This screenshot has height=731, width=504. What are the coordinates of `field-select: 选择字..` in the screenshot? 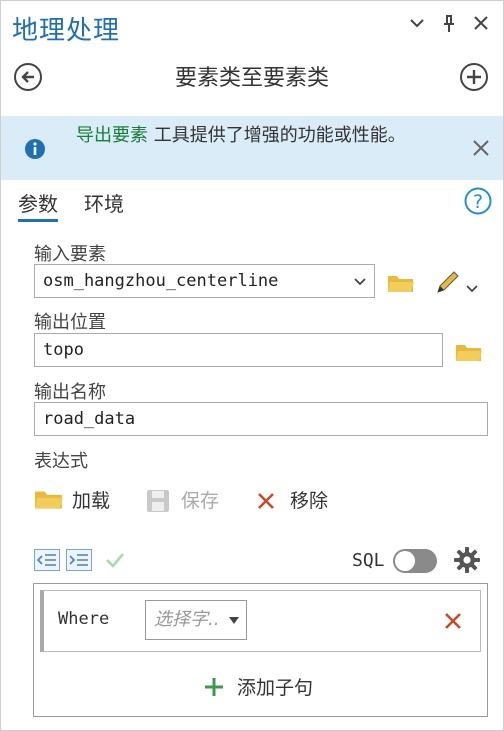 It's located at (196, 620).